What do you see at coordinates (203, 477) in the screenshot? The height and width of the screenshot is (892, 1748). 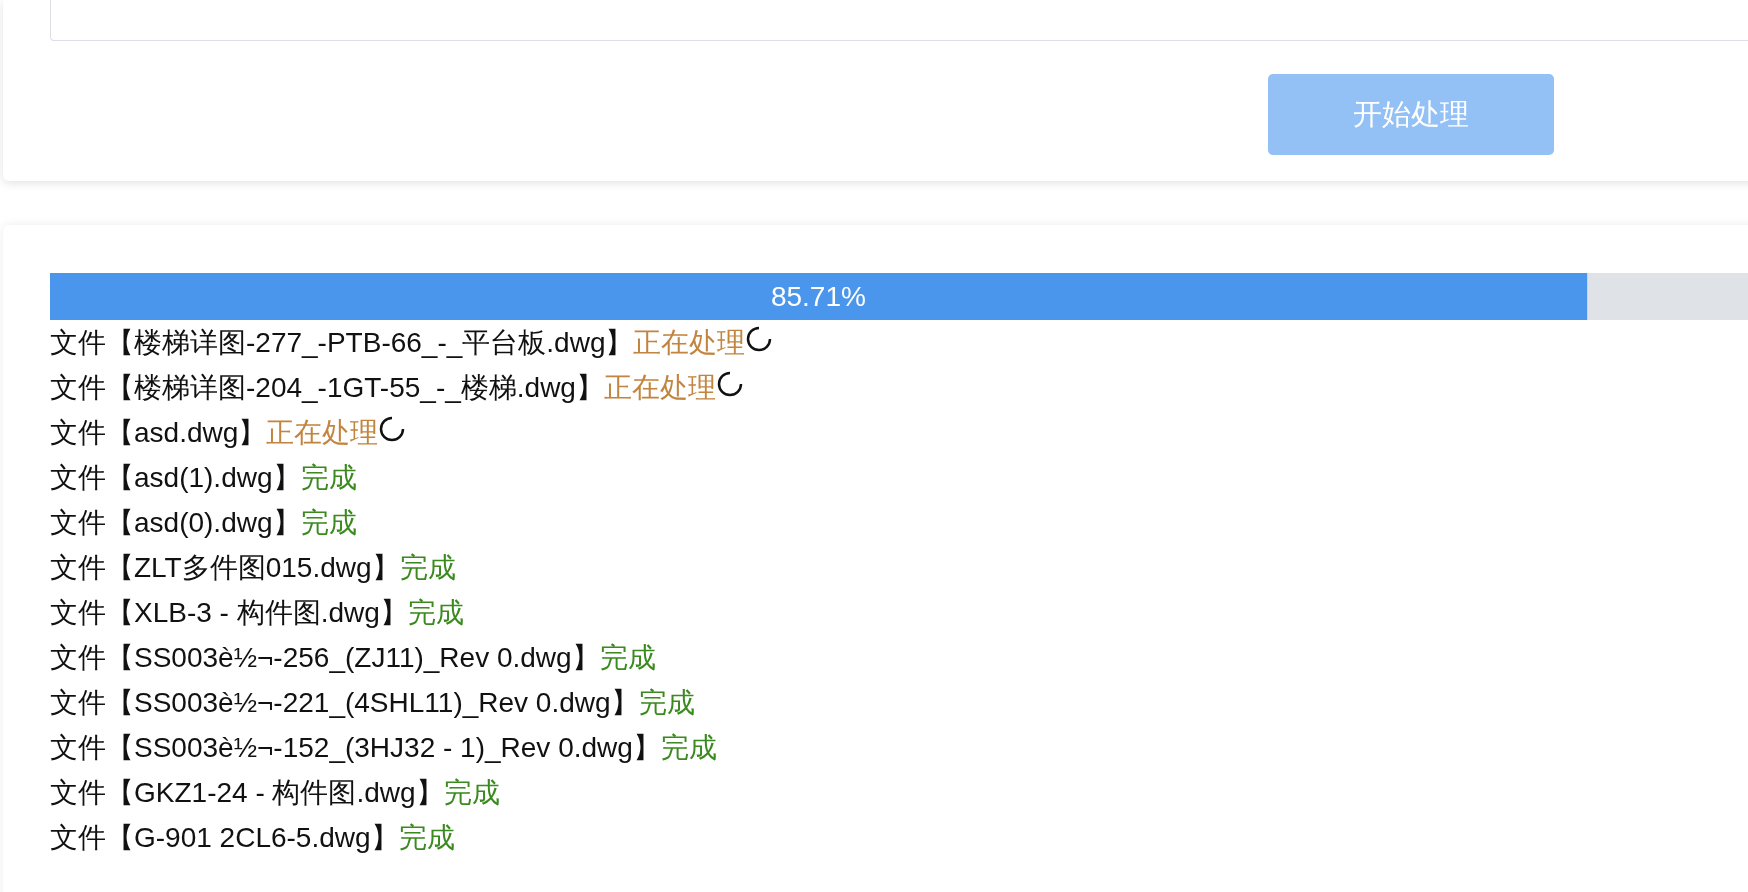 I see `file-name: 【asd(1).dwg】` at bounding box center [203, 477].